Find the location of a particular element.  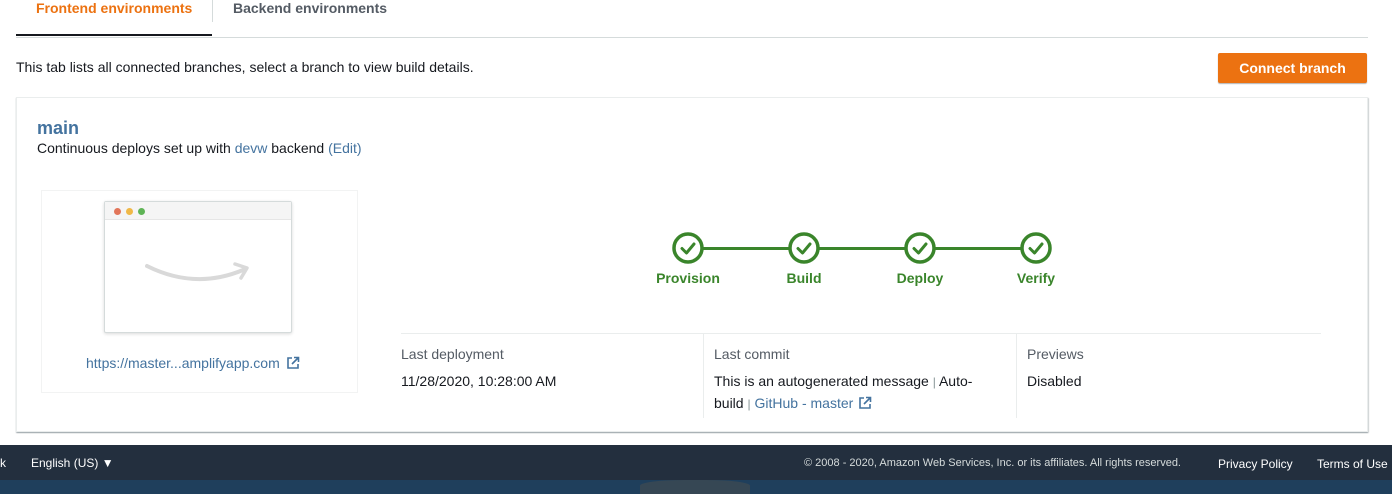

edit-backend-link: (Edit) is located at coordinates (344, 148).